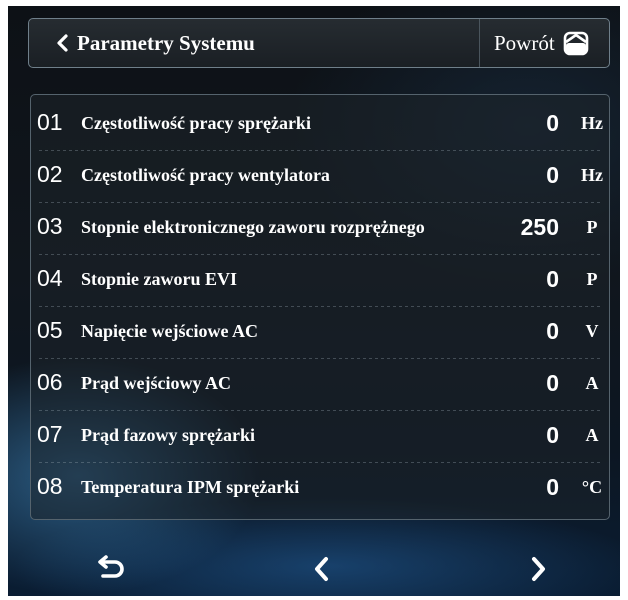  What do you see at coordinates (592, 331) in the screenshot?
I see `parameter-unit: V` at bounding box center [592, 331].